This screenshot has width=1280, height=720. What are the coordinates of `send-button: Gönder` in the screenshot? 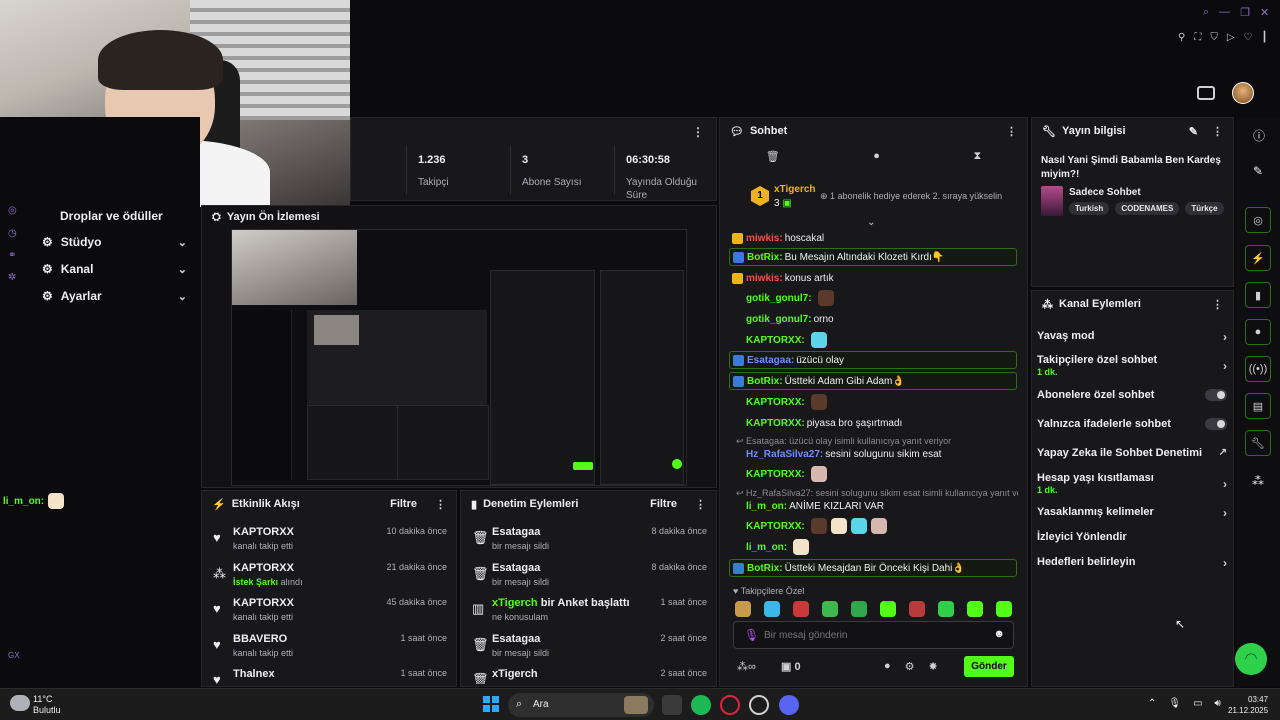 It's located at (989, 666).